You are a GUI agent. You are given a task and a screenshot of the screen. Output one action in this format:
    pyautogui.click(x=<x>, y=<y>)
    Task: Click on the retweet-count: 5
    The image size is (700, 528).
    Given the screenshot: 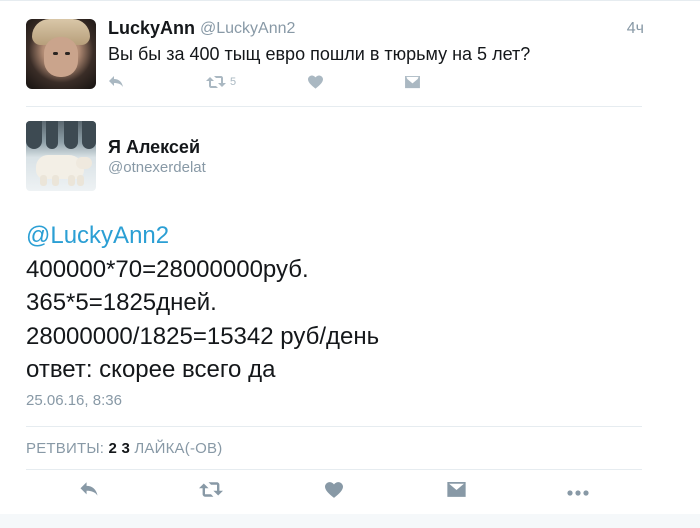 What is the action you would take?
    pyautogui.click(x=233, y=82)
    